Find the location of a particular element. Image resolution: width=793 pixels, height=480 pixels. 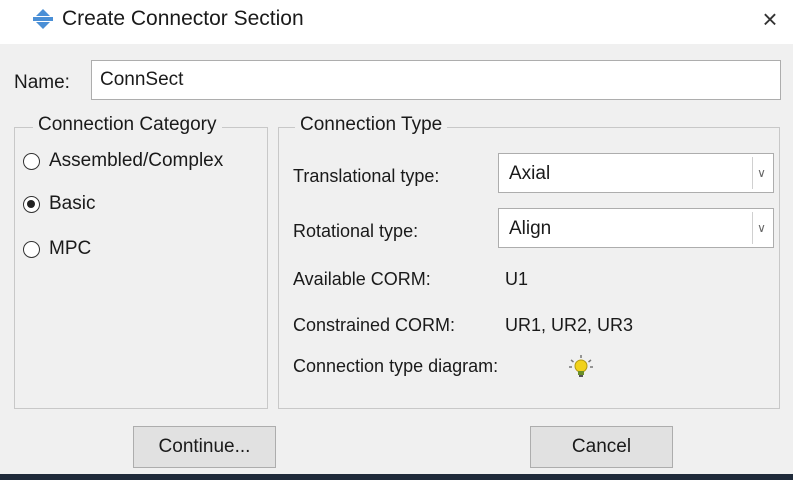

radio-basic: Basic is located at coordinates (59, 204).